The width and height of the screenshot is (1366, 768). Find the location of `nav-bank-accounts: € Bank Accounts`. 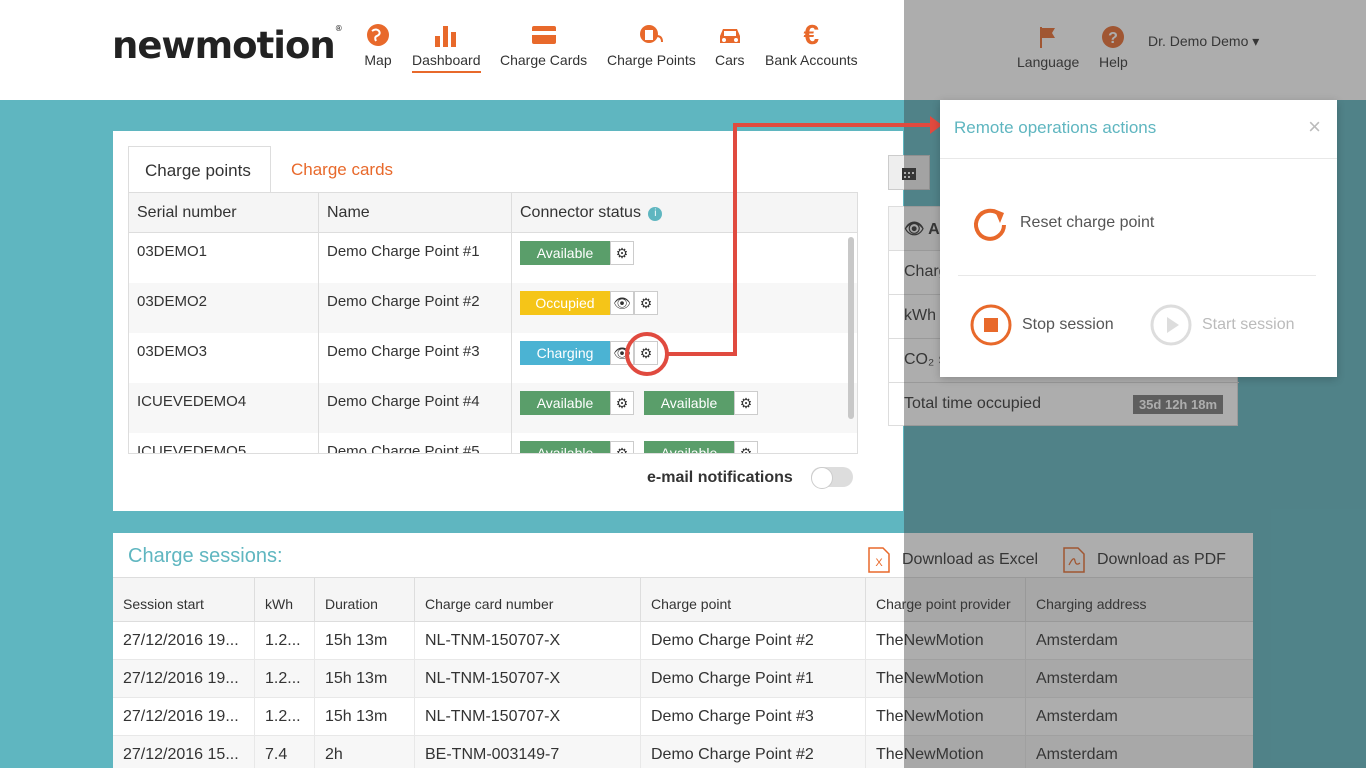

nav-bank-accounts: € Bank Accounts is located at coordinates (811, 44).